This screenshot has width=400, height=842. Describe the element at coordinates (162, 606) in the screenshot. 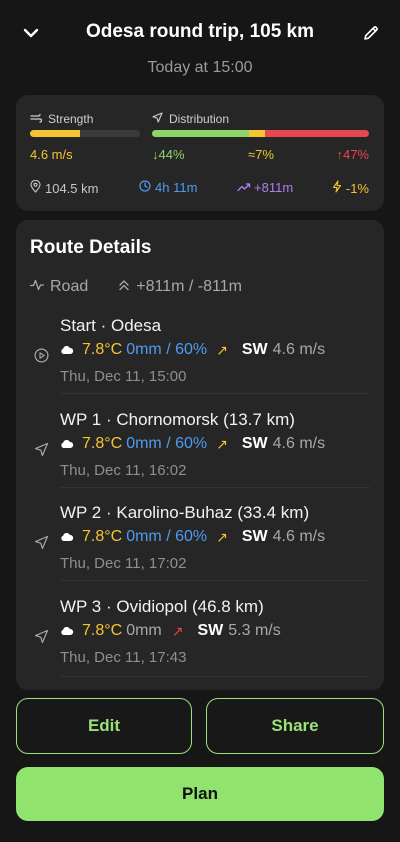

I see `waypoint-name: WP 3 · Ovidiopol (46.8 km)` at that location.